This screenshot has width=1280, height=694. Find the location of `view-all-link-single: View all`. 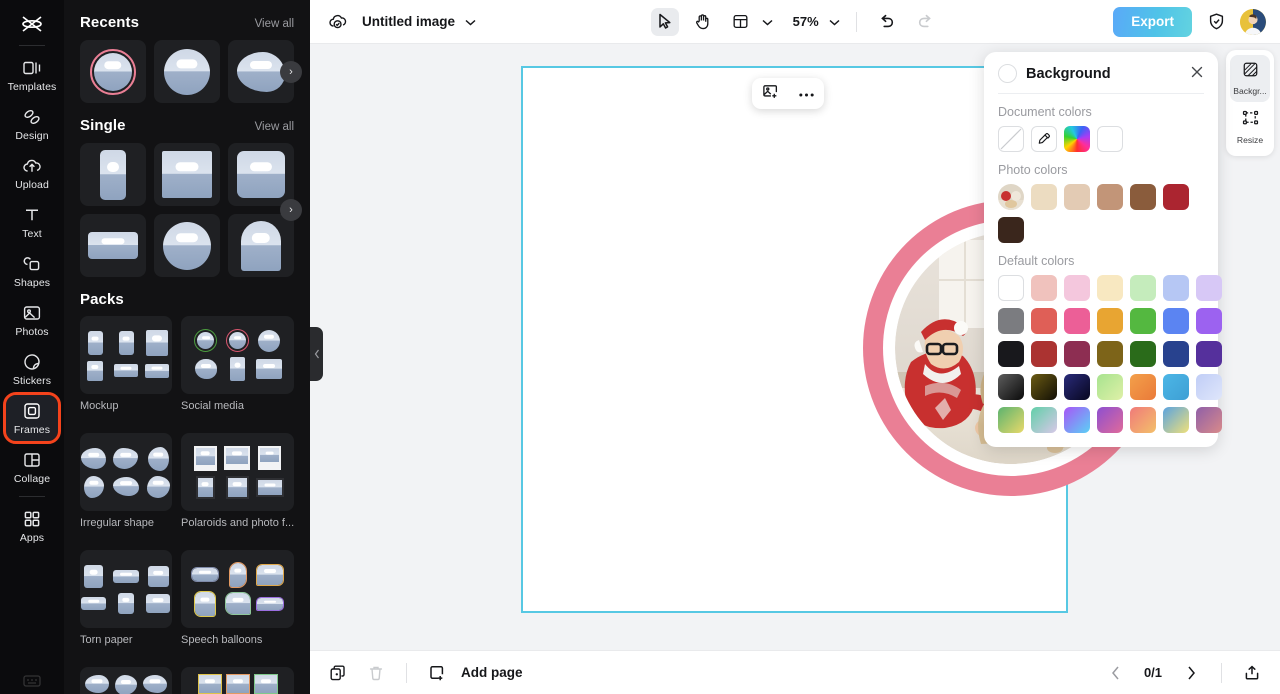

view-all-link-single: View all is located at coordinates (274, 127).